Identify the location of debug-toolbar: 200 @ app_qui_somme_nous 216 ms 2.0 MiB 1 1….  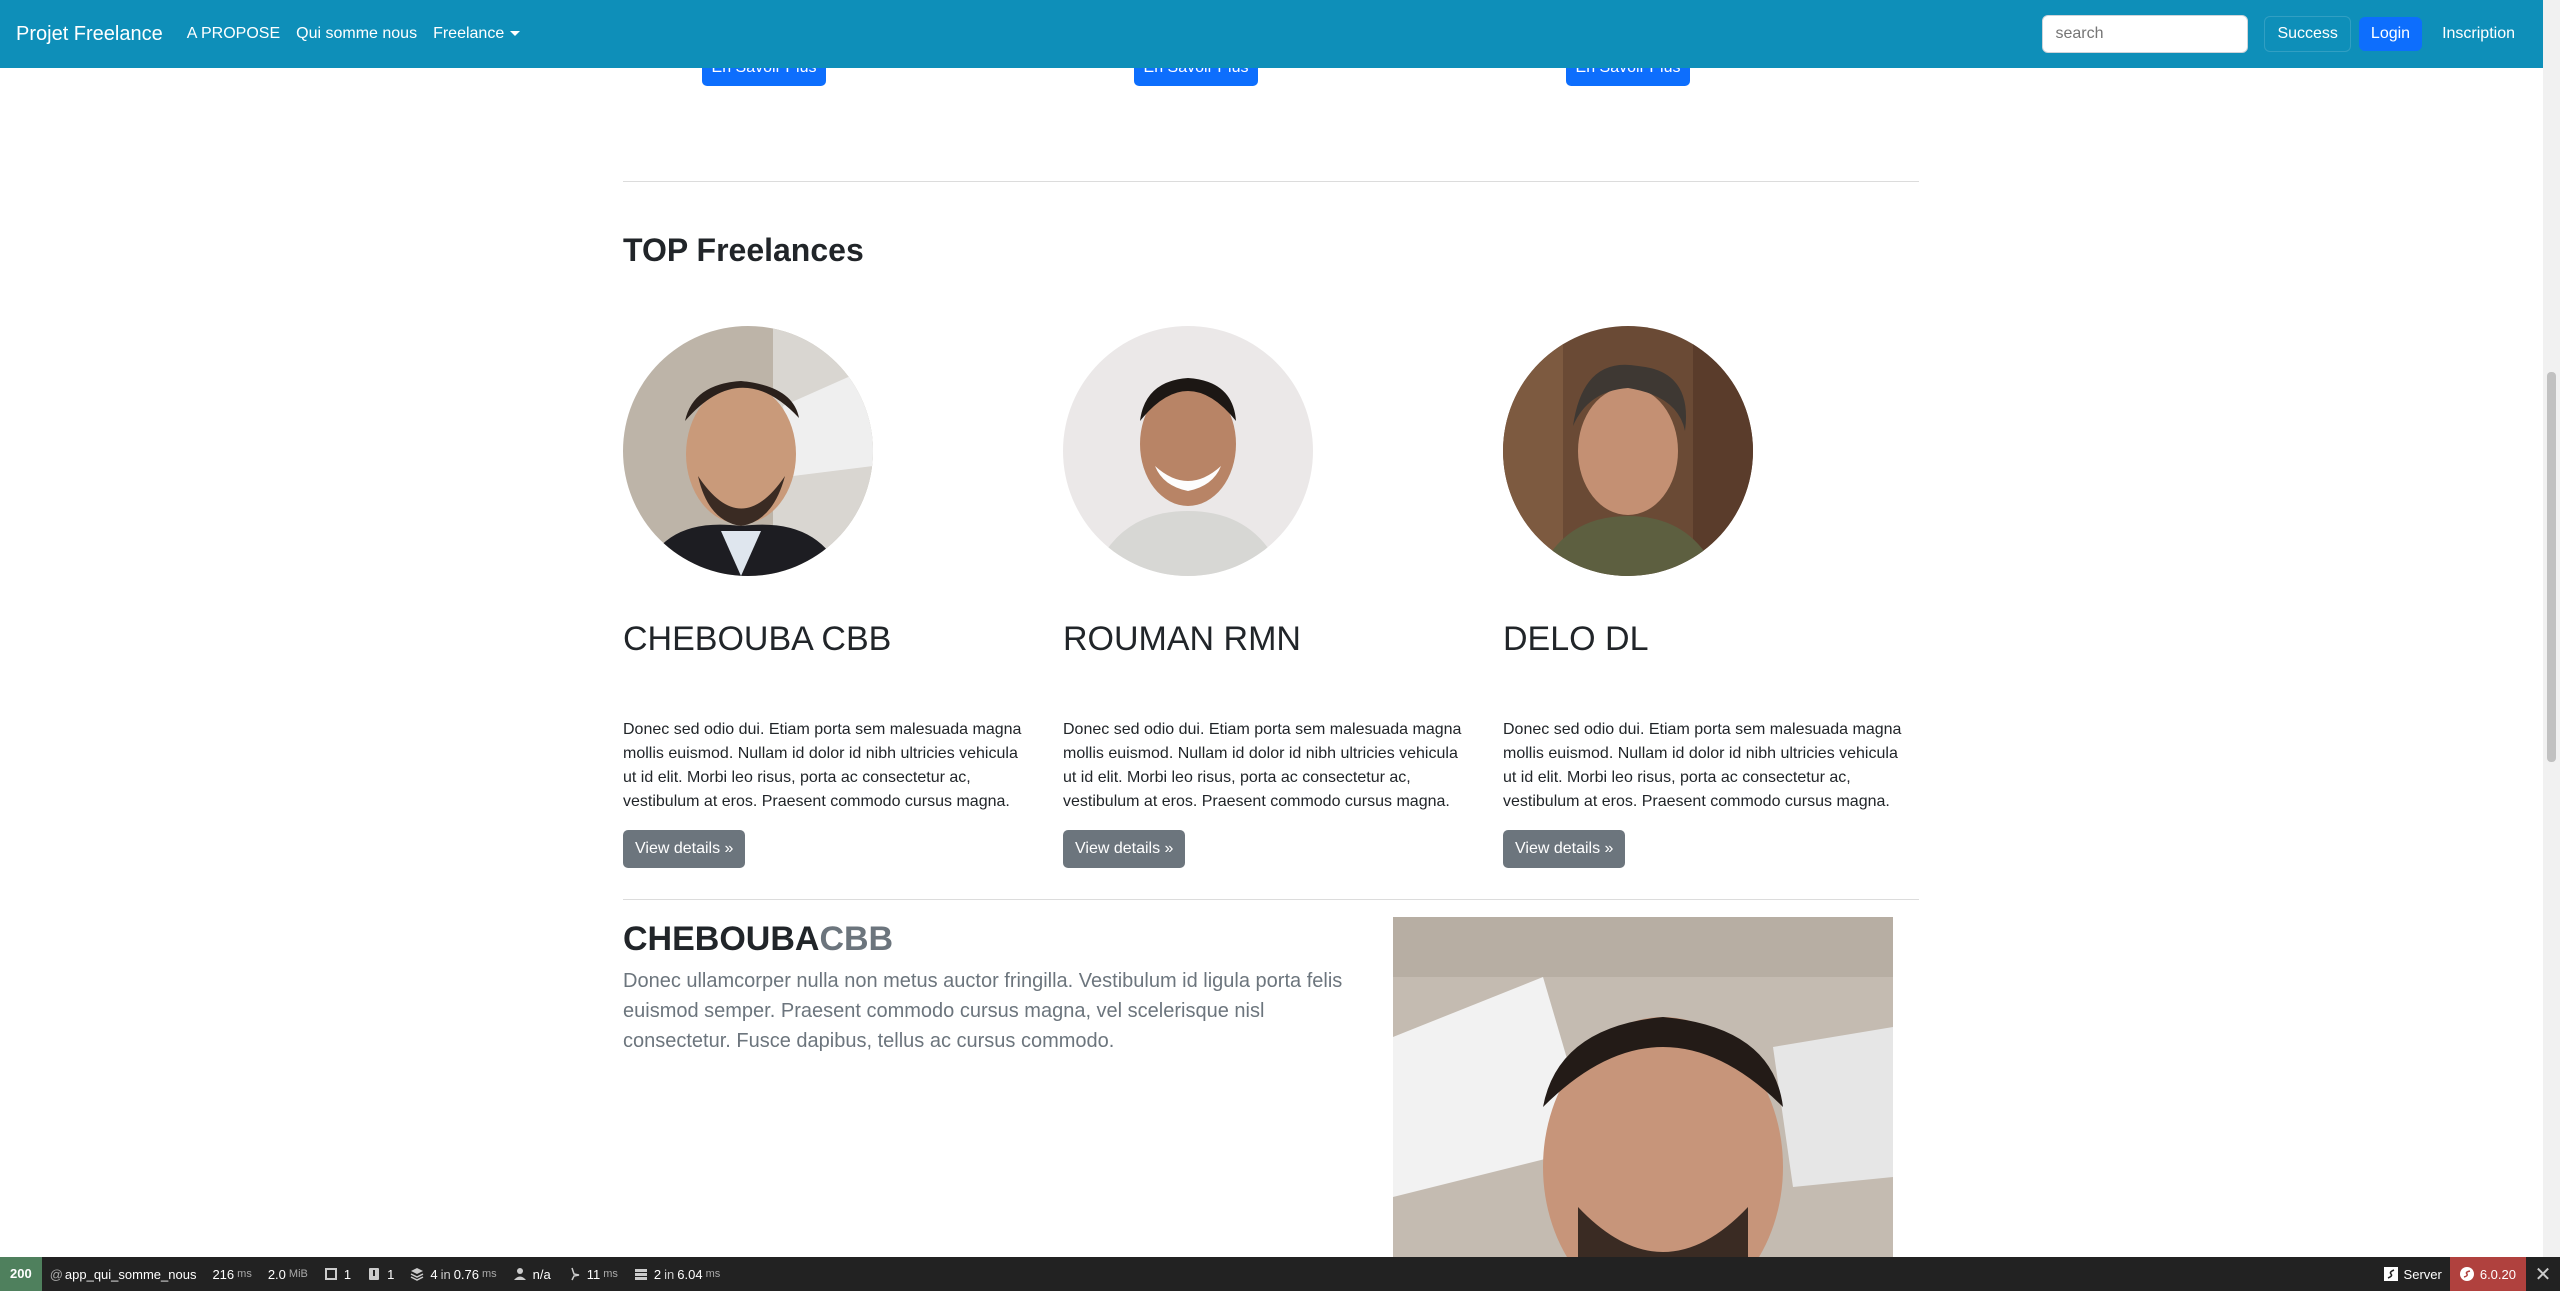
(1280, 1274).